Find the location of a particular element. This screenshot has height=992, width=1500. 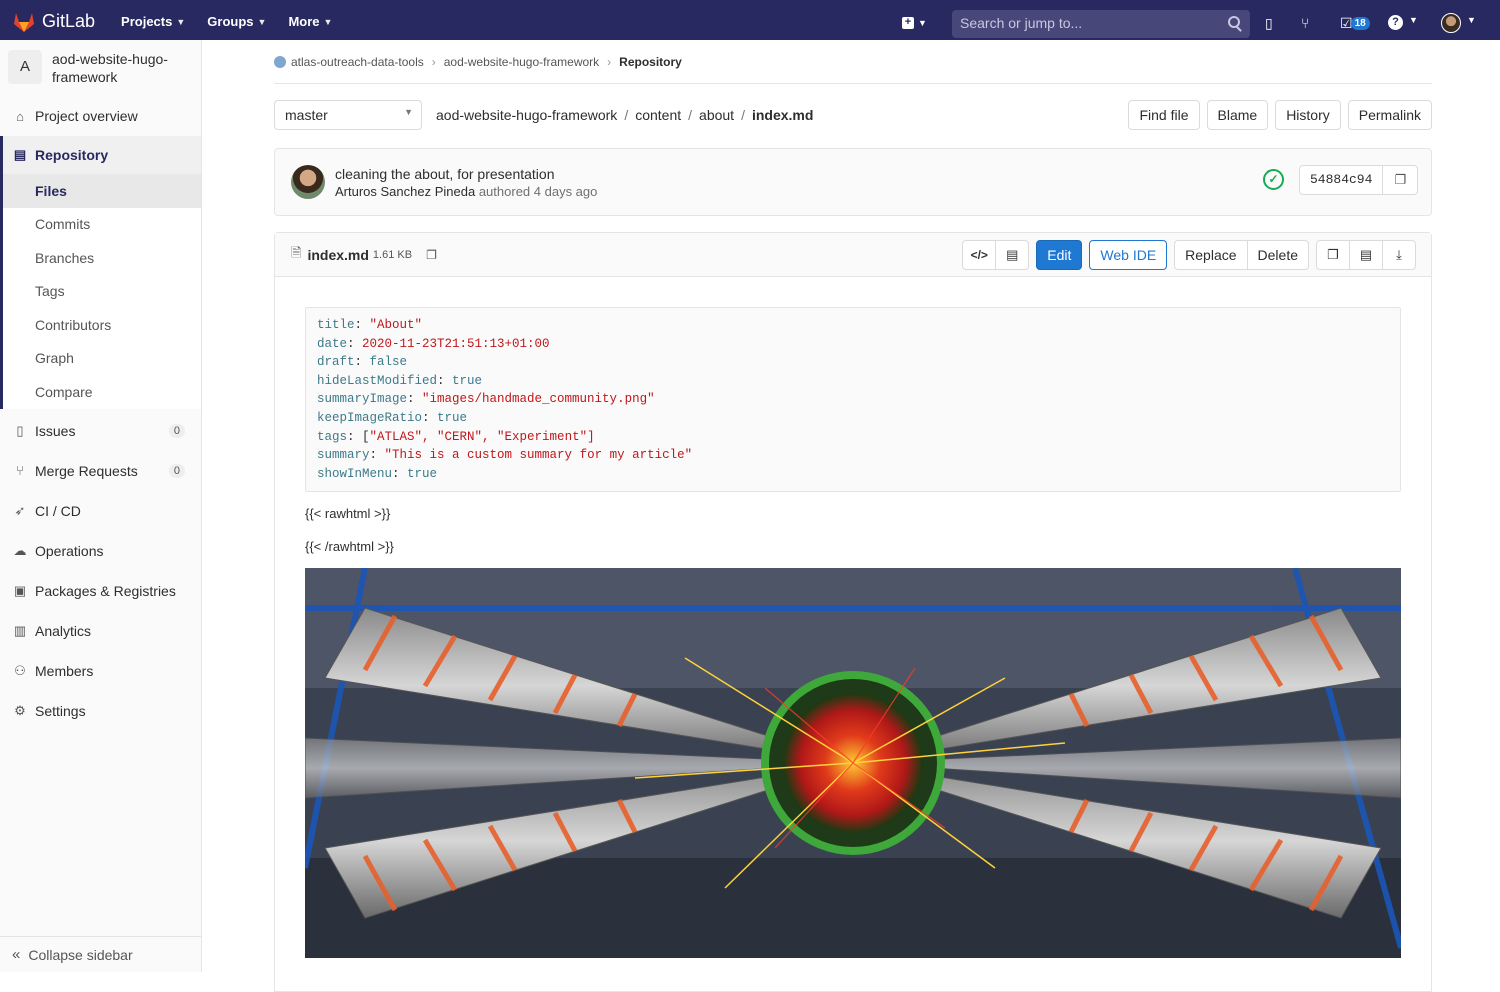

open-raw-button: ▤ is located at coordinates (1366, 255).